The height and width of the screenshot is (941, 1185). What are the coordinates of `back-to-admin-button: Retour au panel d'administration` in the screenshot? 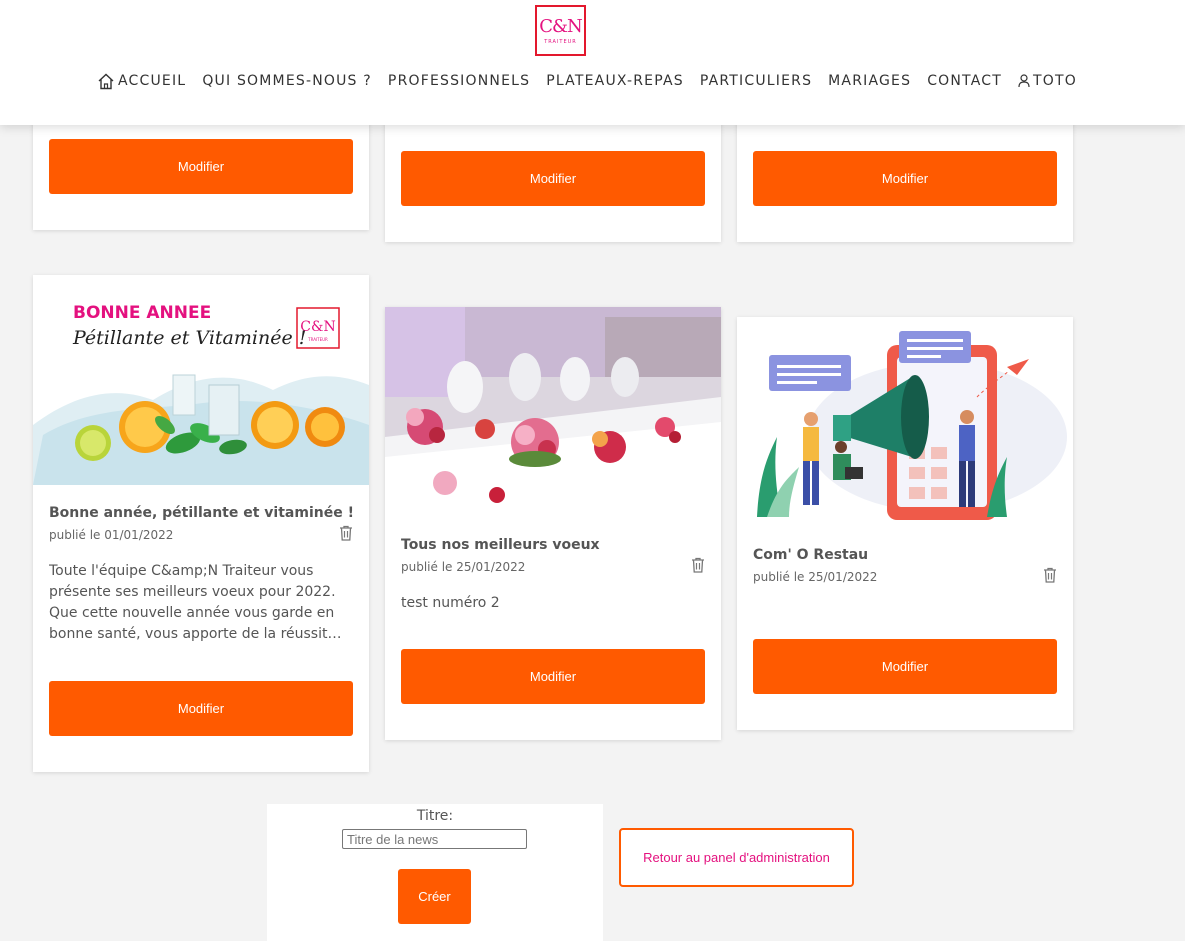 It's located at (736, 857).